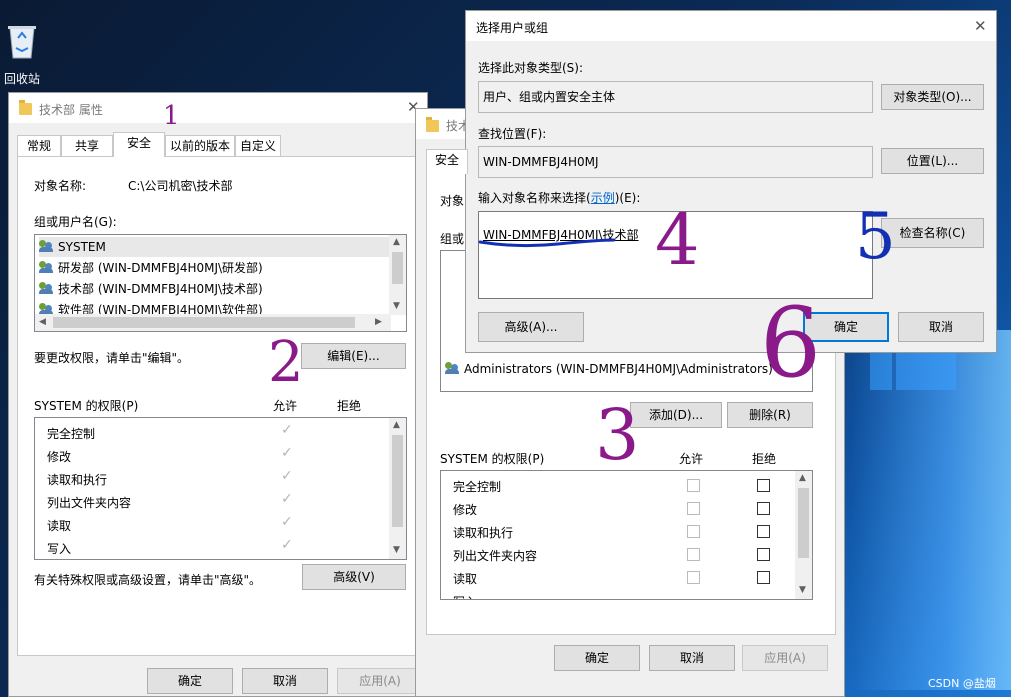  Describe the element at coordinates (452, 239) in the screenshot. I see `groups-label: 组或` at that location.